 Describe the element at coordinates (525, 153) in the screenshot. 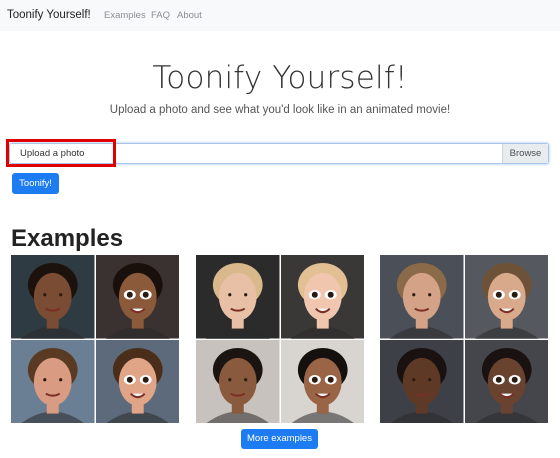

I see `browse-button: Browse` at that location.